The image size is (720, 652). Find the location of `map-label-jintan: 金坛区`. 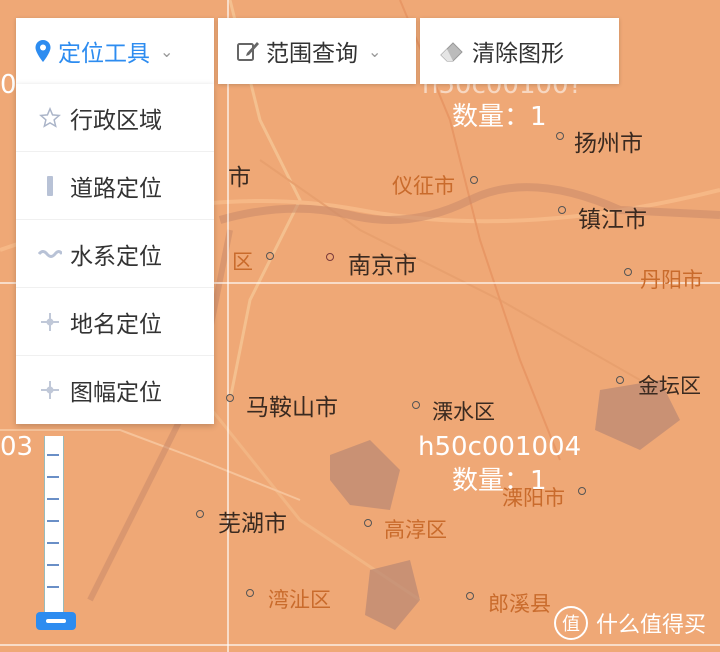

map-label-jintan: 金坛区 is located at coordinates (669, 386).